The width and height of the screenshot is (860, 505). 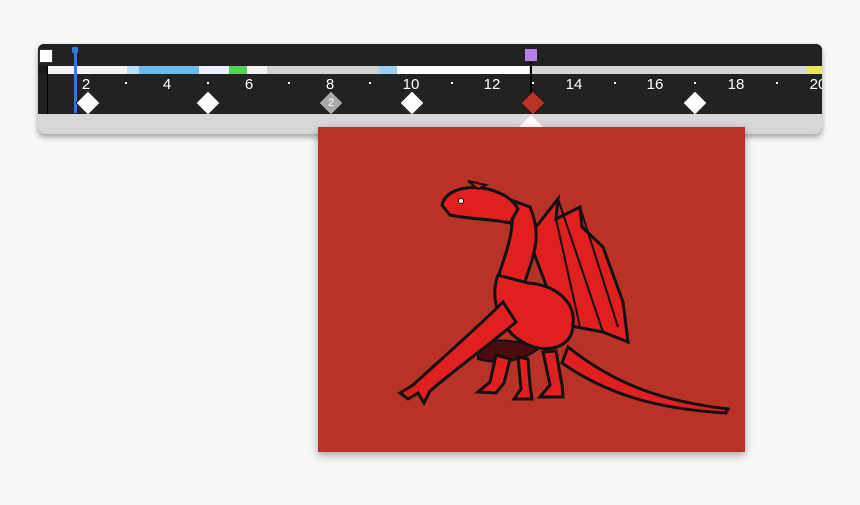 I want to click on keyframe-count: 2, so click(x=331, y=103).